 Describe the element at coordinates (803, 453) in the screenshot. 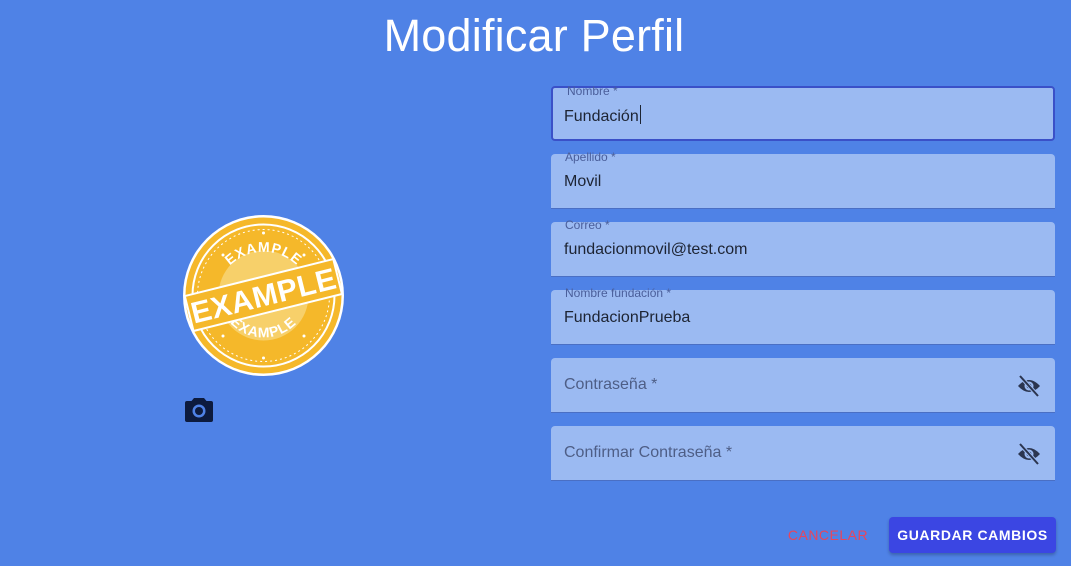

I see `confirmar-contrasena-field: Confirmar Contraseña *` at that location.